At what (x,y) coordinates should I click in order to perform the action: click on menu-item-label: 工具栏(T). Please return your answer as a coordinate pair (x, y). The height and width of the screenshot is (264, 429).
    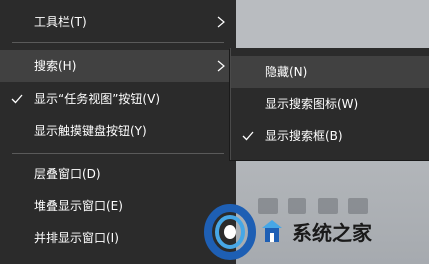
    Looking at the image, I should click on (60, 22).